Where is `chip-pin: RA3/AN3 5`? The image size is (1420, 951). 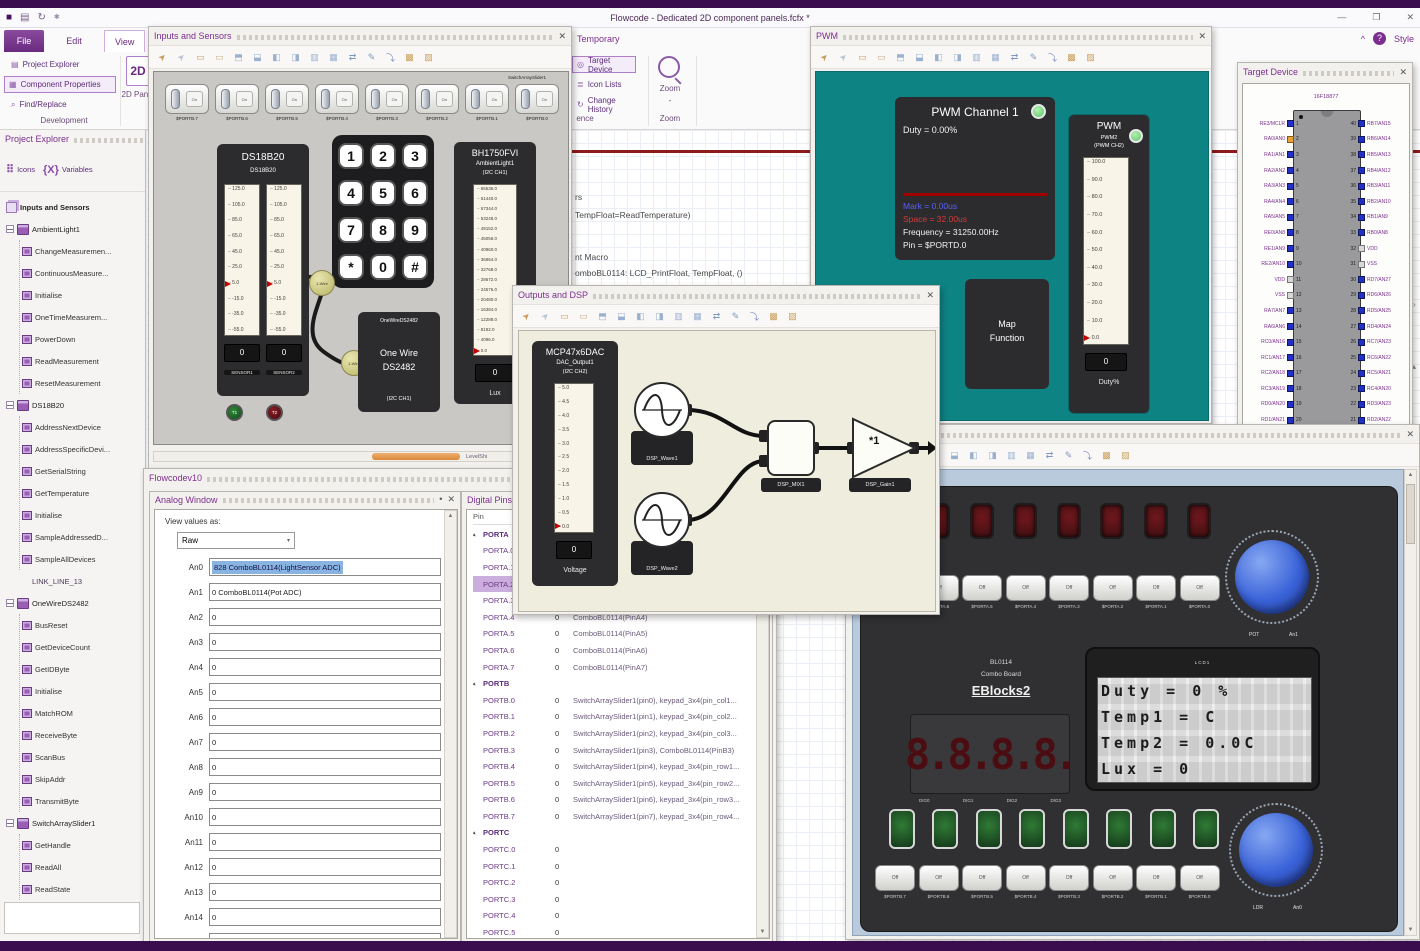
chip-pin: RA3/AN3 5 is located at coordinates (1276, 186).